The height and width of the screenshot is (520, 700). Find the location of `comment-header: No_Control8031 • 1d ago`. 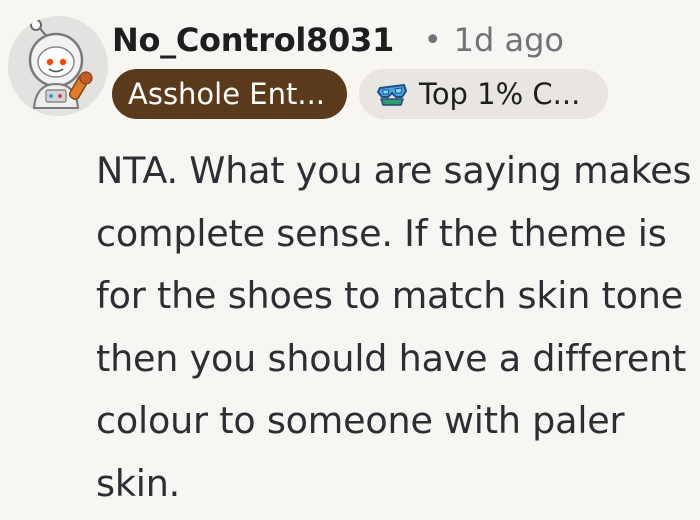

comment-header: No_Control8031 • 1d ago is located at coordinates (338, 40).